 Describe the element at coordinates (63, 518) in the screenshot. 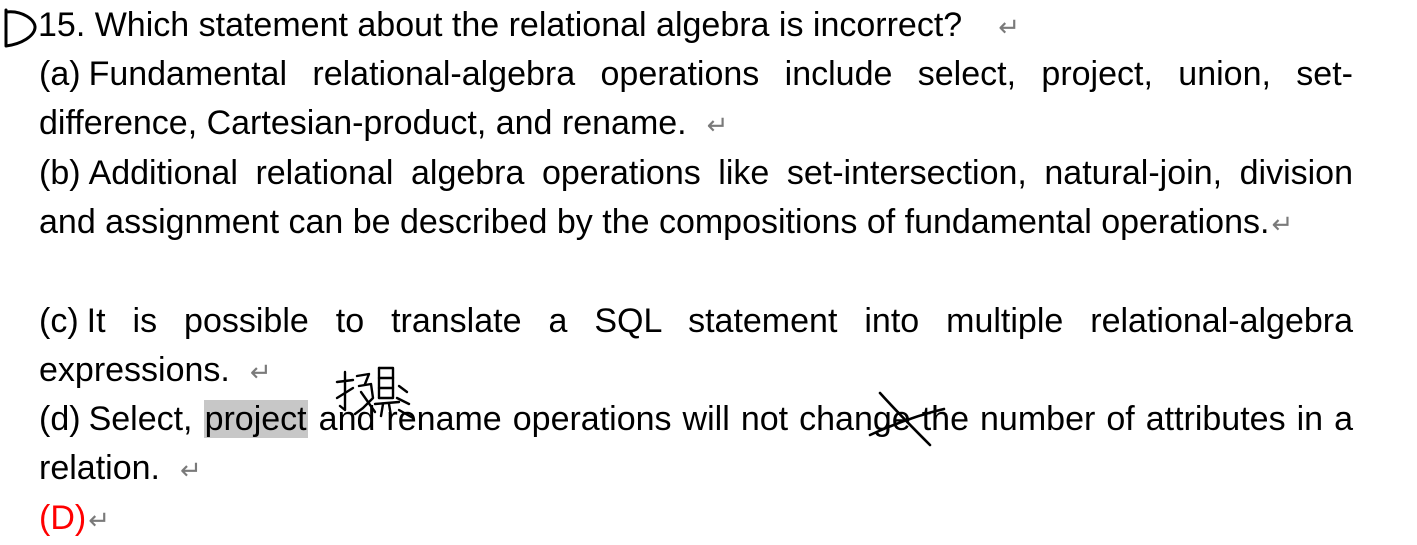

I see `answer-text: (D)` at that location.